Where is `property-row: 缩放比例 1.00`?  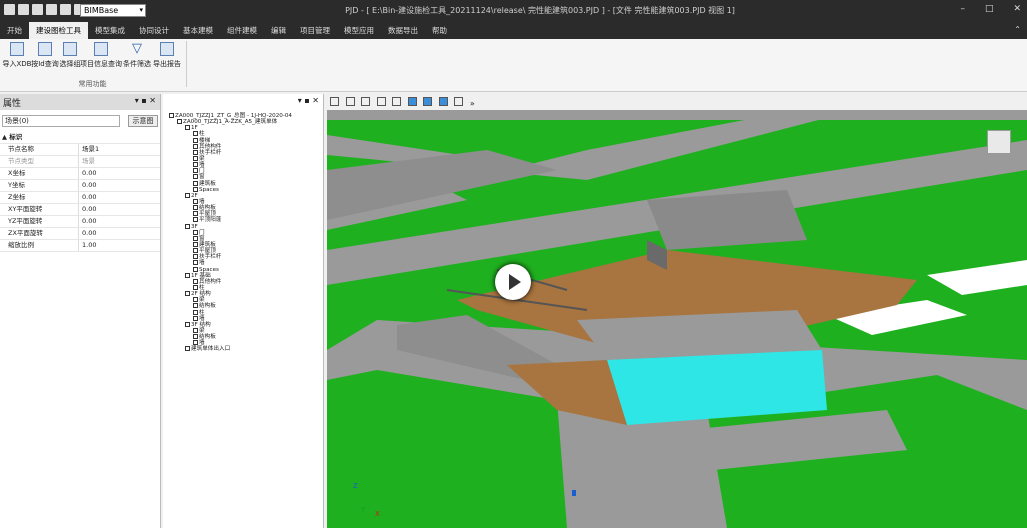 property-row: 缩放比例 1.00 is located at coordinates (80, 246).